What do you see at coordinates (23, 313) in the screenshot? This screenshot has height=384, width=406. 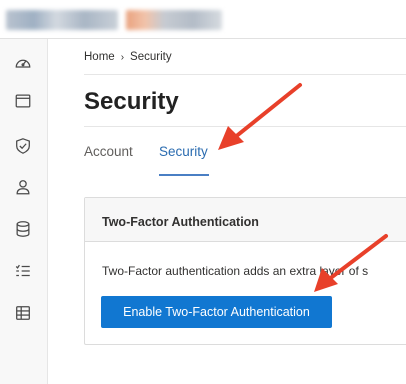 I see `server-icon` at bounding box center [23, 313].